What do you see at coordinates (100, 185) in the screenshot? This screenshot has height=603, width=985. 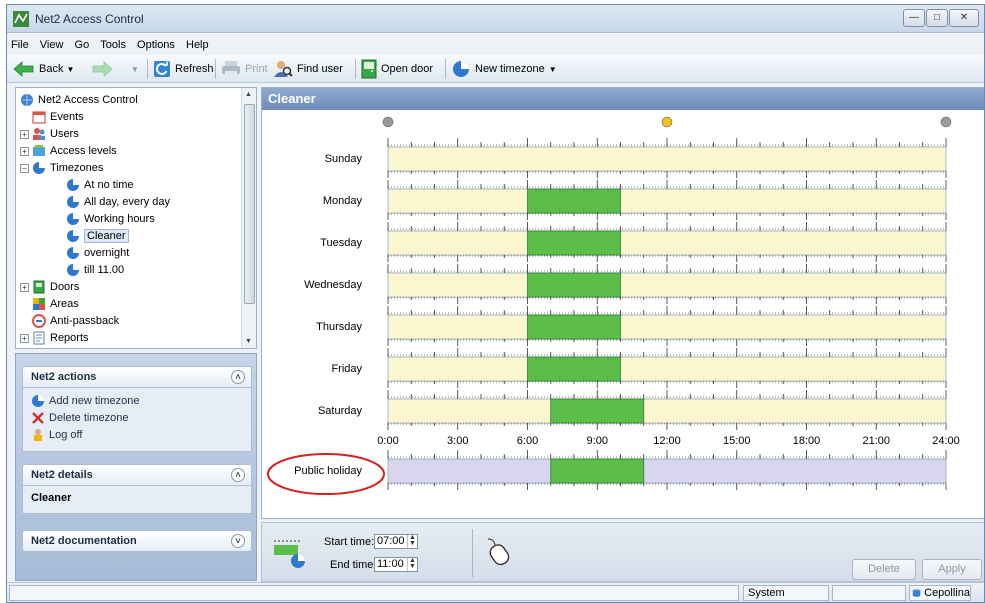 I see `tree-item-timezone: At no time` at bounding box center [100, 185].